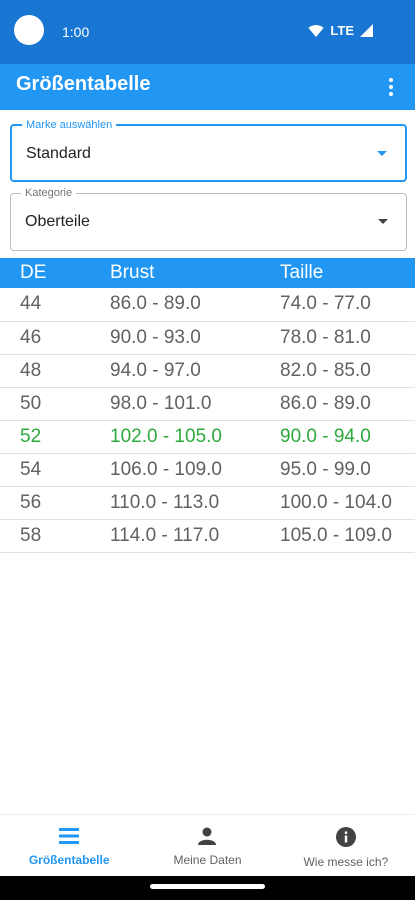 This screenshot has width=415, height=900. I want to click on status-bar: 1:00 LTE, so click(207, 32).